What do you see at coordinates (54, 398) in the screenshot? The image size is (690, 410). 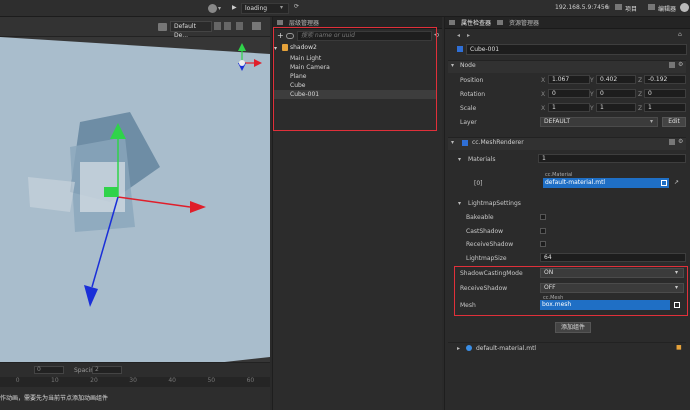 I see `animation-hint: 作动画，需要先为当前节点添加动画组件` at bounding box center [54, 398].